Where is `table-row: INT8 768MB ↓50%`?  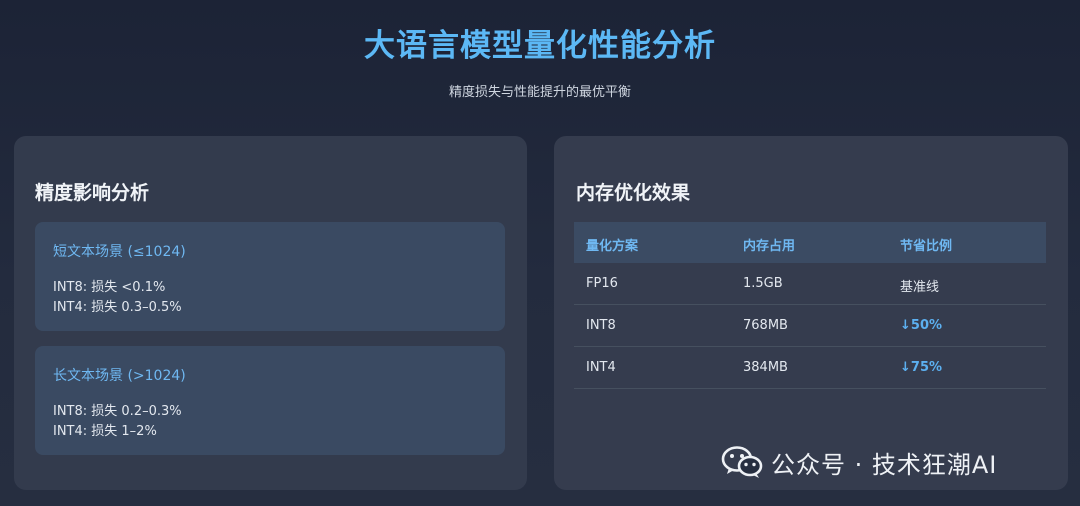 table-row: INT8 768MB ↓50% is located at coordinates (810, 326).